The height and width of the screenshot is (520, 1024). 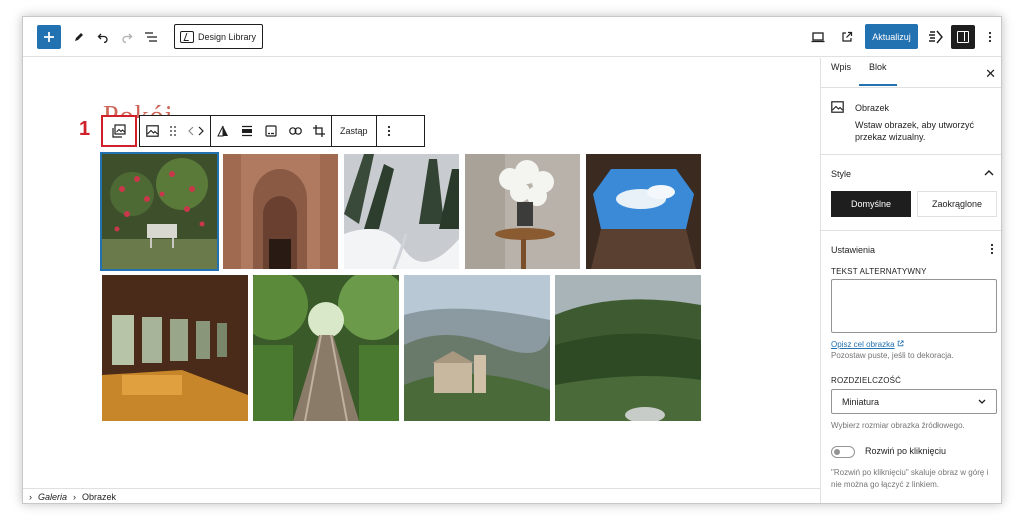 I want to click on block-options-button, so click(x=389, y=131).